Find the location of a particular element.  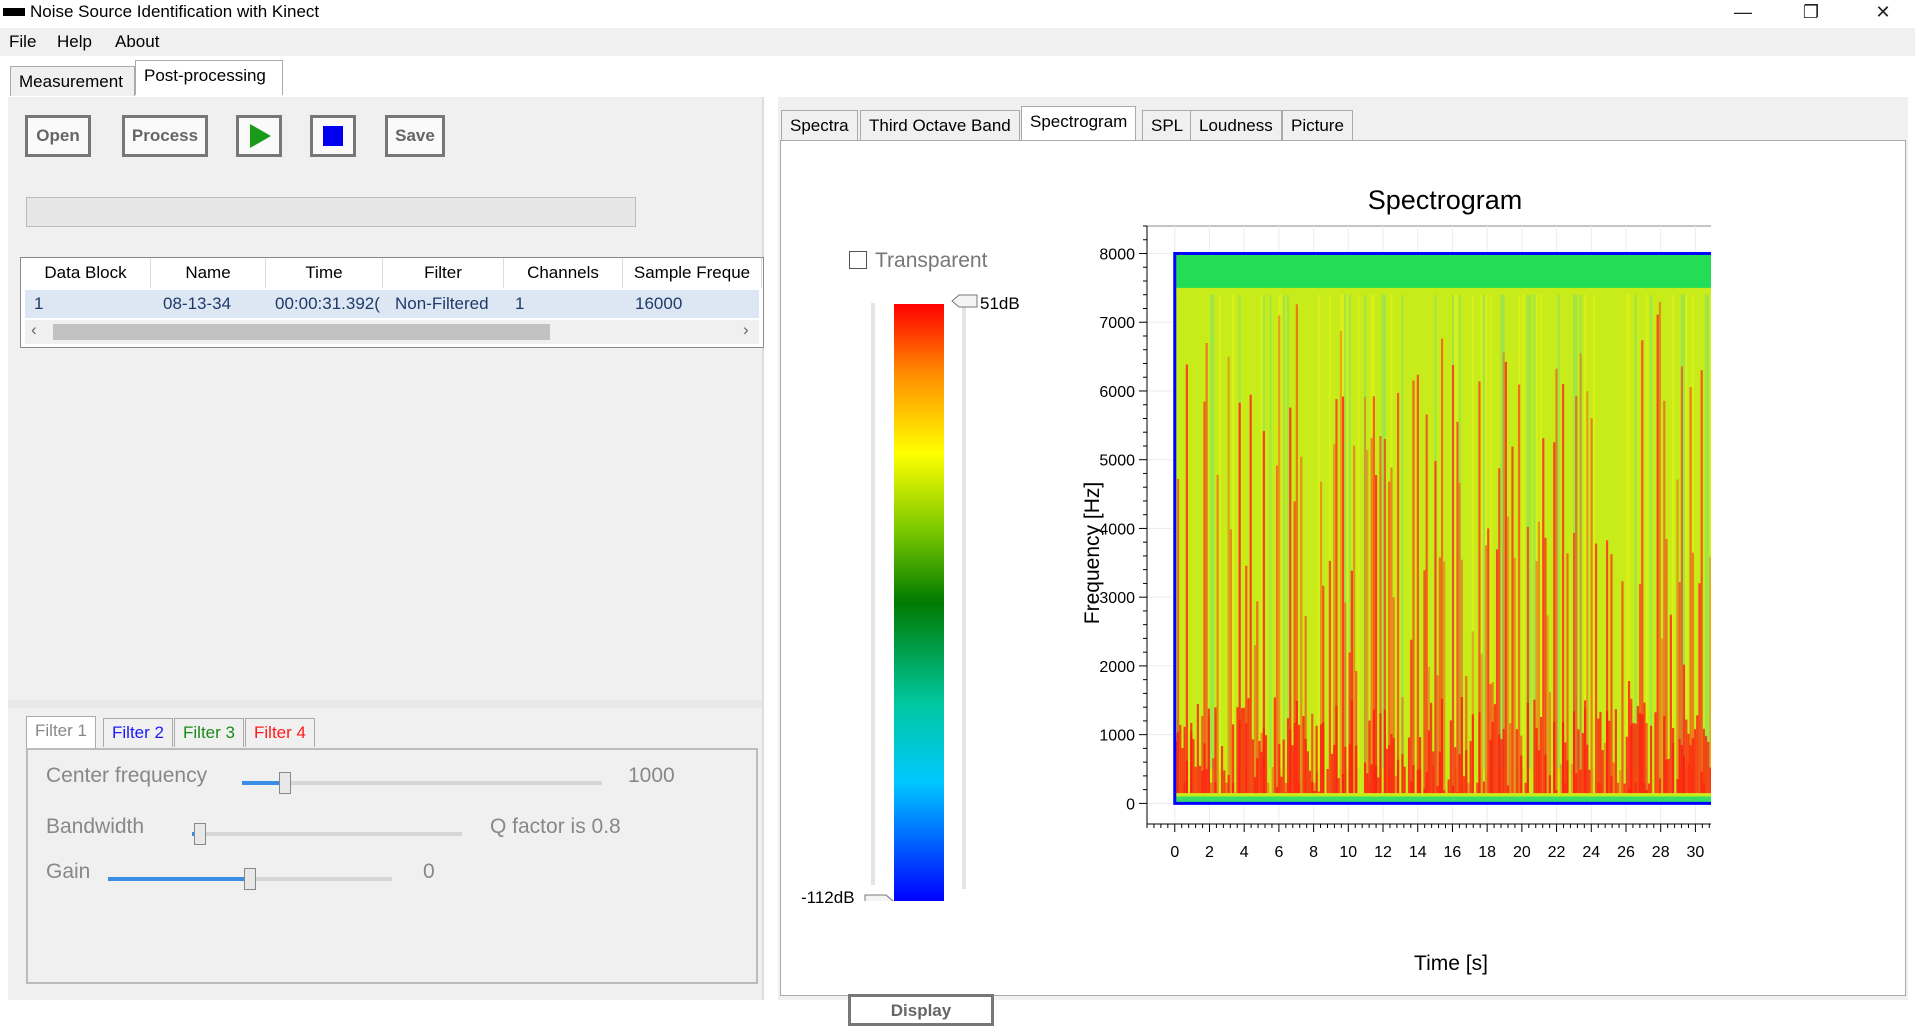

colorbar-max-handle is located at coordinates (964, 301).